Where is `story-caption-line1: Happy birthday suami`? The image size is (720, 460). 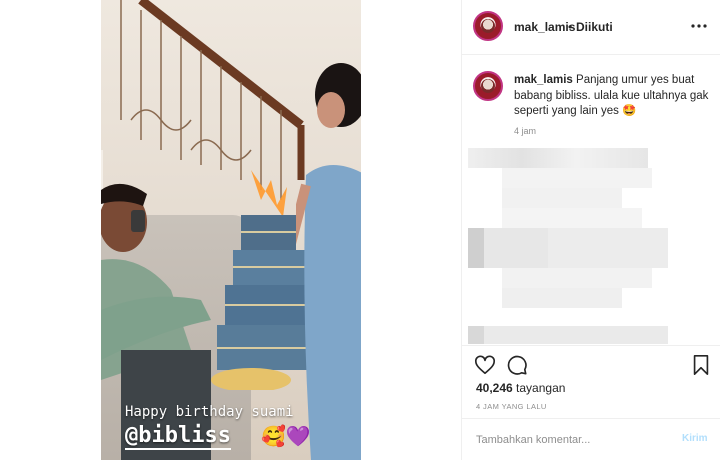 story-caption-line1: Happy birthday suami is located at coordinates (209, 412).